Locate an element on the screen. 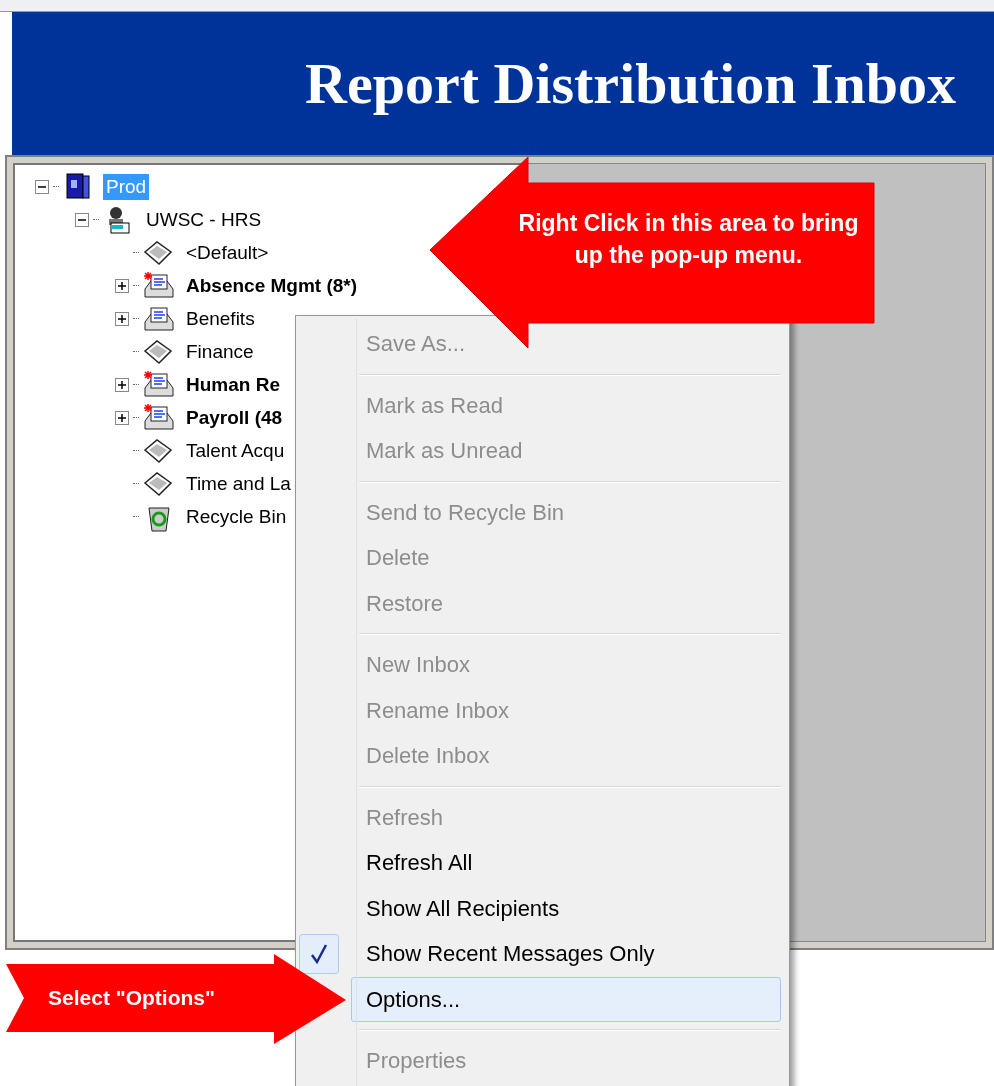  tree-item: Finance is located at coordinates (220, 351).